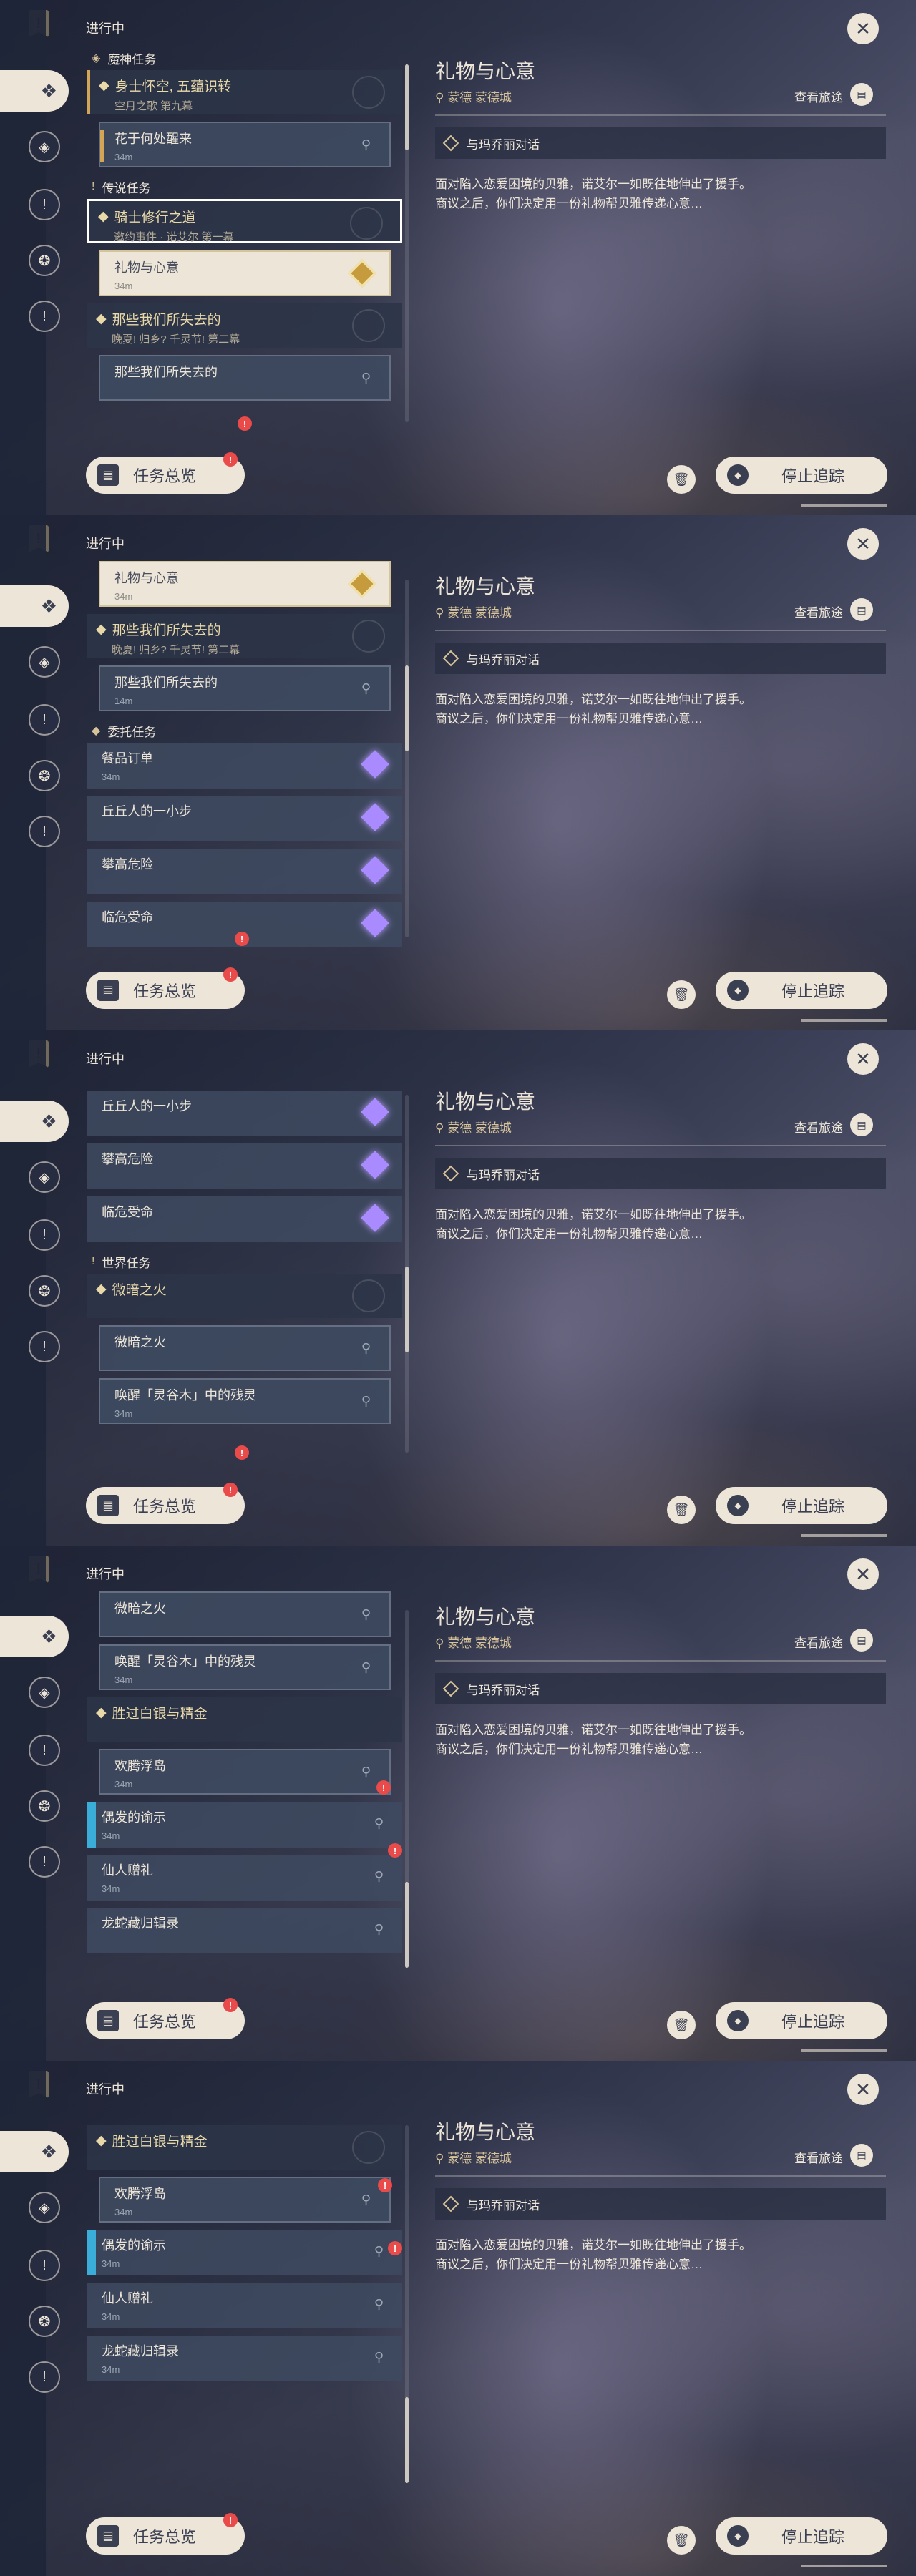 This screenshot has width=916, height=2576. What do you see at coordinates (244, 818) in the screenshot?
I see `commission-item: 丘丘人的一小步` at bounding box center [244, 818].